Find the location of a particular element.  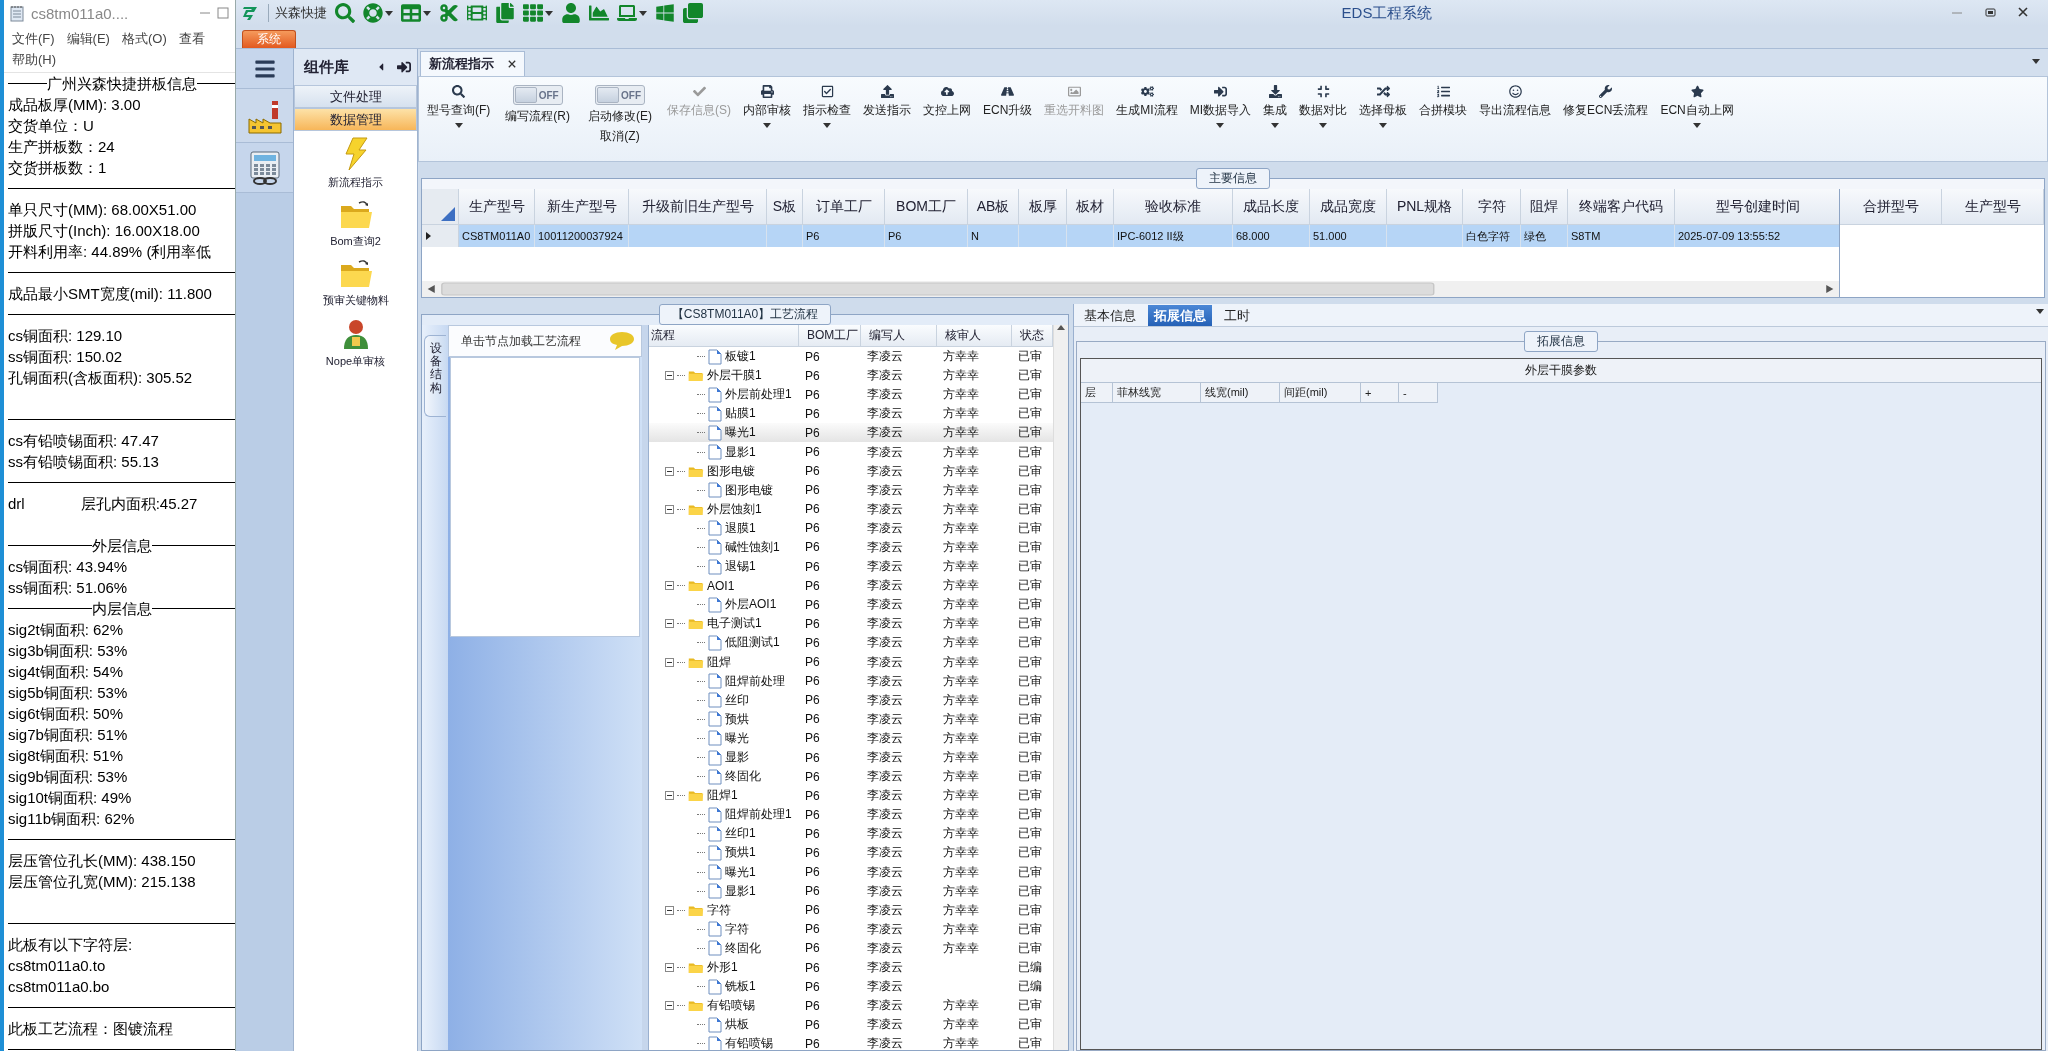

toggle-label: 编写流程(R) is located at coordinates (537, 116).